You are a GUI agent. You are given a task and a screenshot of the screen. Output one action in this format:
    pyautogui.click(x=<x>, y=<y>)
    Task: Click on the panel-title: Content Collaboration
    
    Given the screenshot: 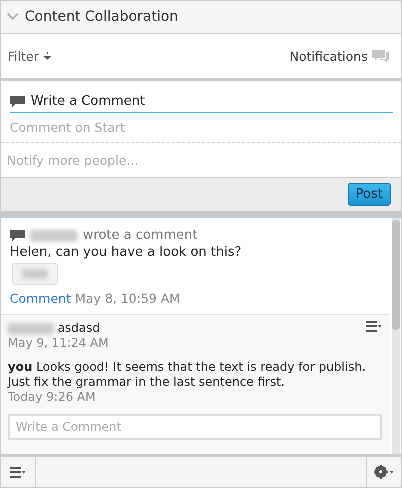 What is the action you would take?
    pyautogui.click(x=101, y=17)
    